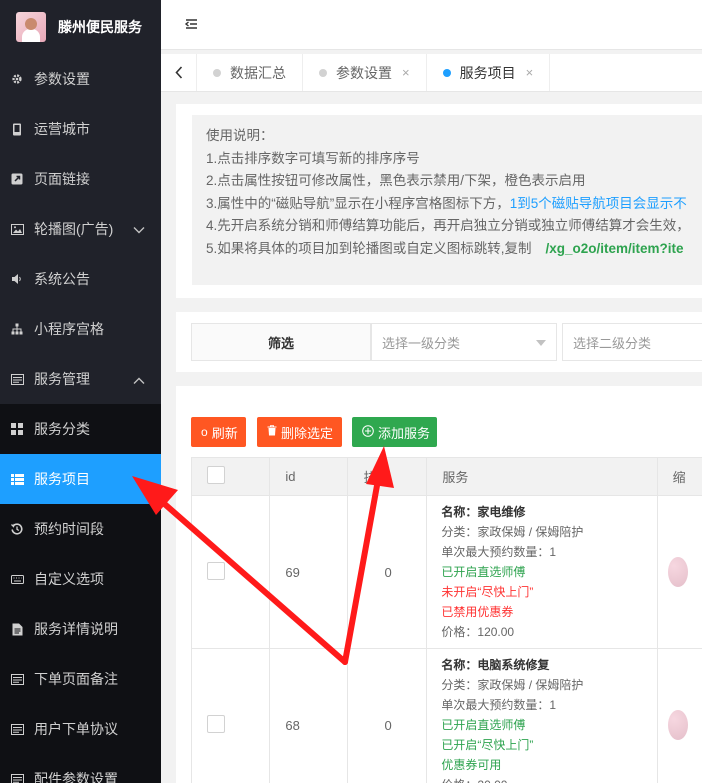 Image resolution: width=702 pixels, height=783 pixels. I want to click on logo: 滕州便民服务, so click(80, 27).